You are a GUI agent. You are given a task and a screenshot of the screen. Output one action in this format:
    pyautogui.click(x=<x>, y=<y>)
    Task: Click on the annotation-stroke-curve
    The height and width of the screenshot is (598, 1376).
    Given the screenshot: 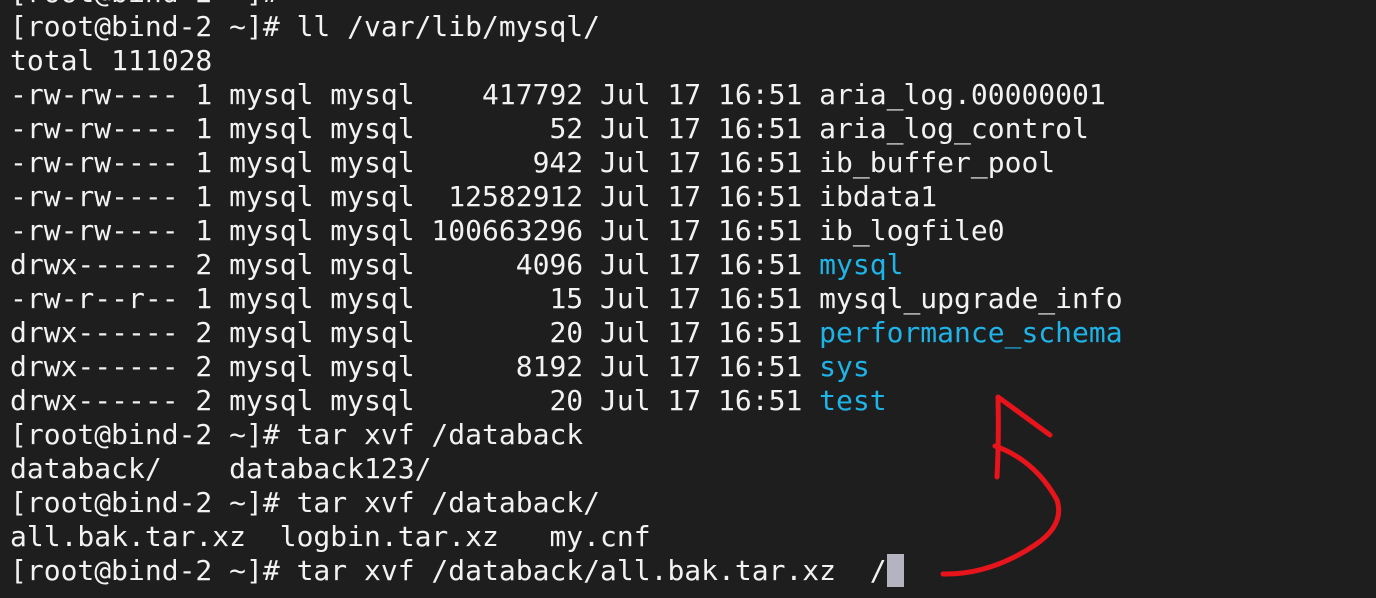 What is the action you would take?
    pyautogui.click(x=1001, y=510)
    